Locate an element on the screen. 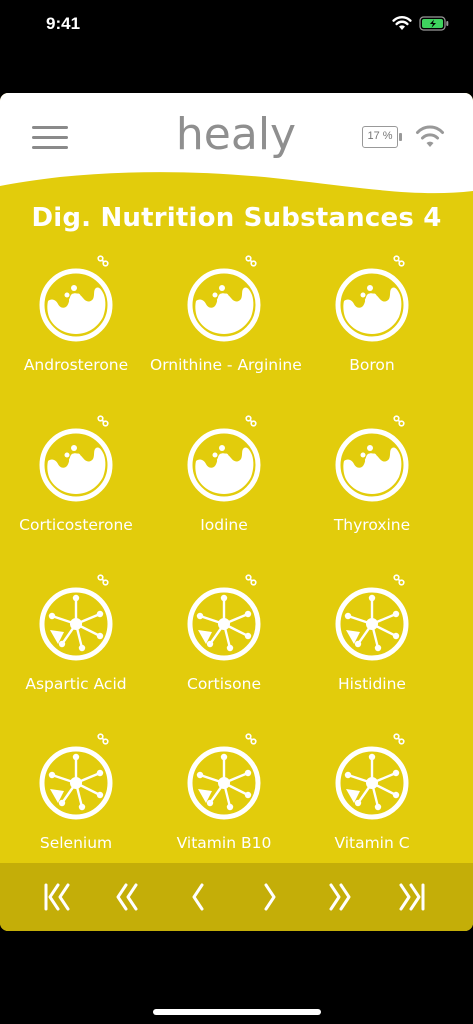 The image size is (473, 1024). logo-text: healy is located at coordinates (236, 135).